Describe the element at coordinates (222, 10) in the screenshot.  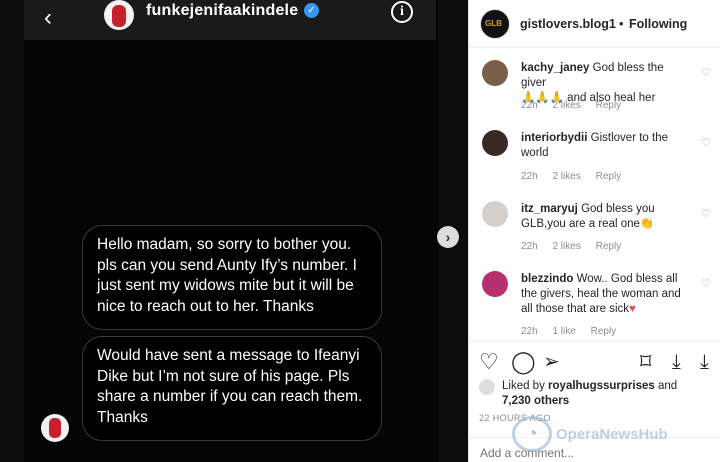
I see `dm-username: funkejenifaakindele` at that location.